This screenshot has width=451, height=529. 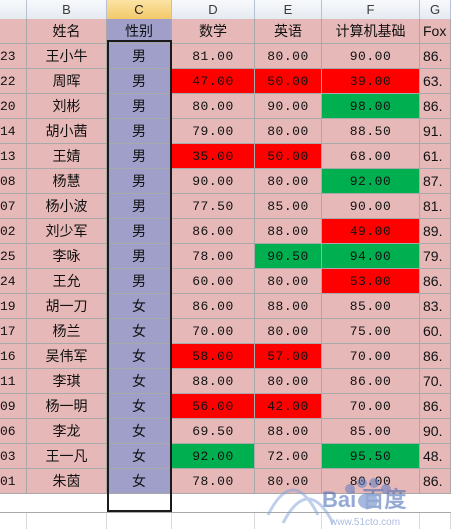 I want to click on cell-computer: 75.00, so click(x=371, y=331).